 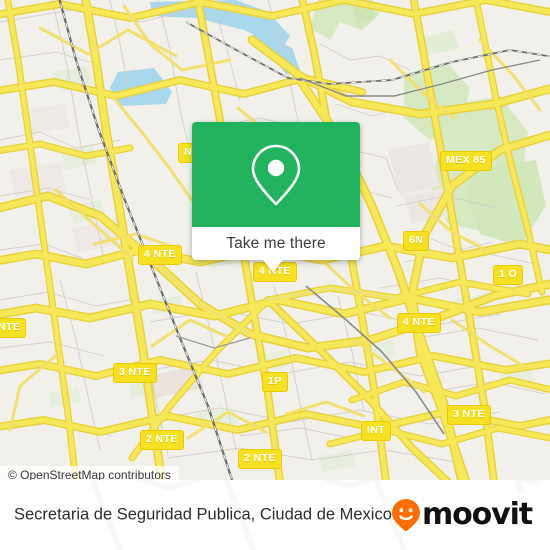 I want to click on road-shield-1o: 1 O, so click(x=508, y=275).